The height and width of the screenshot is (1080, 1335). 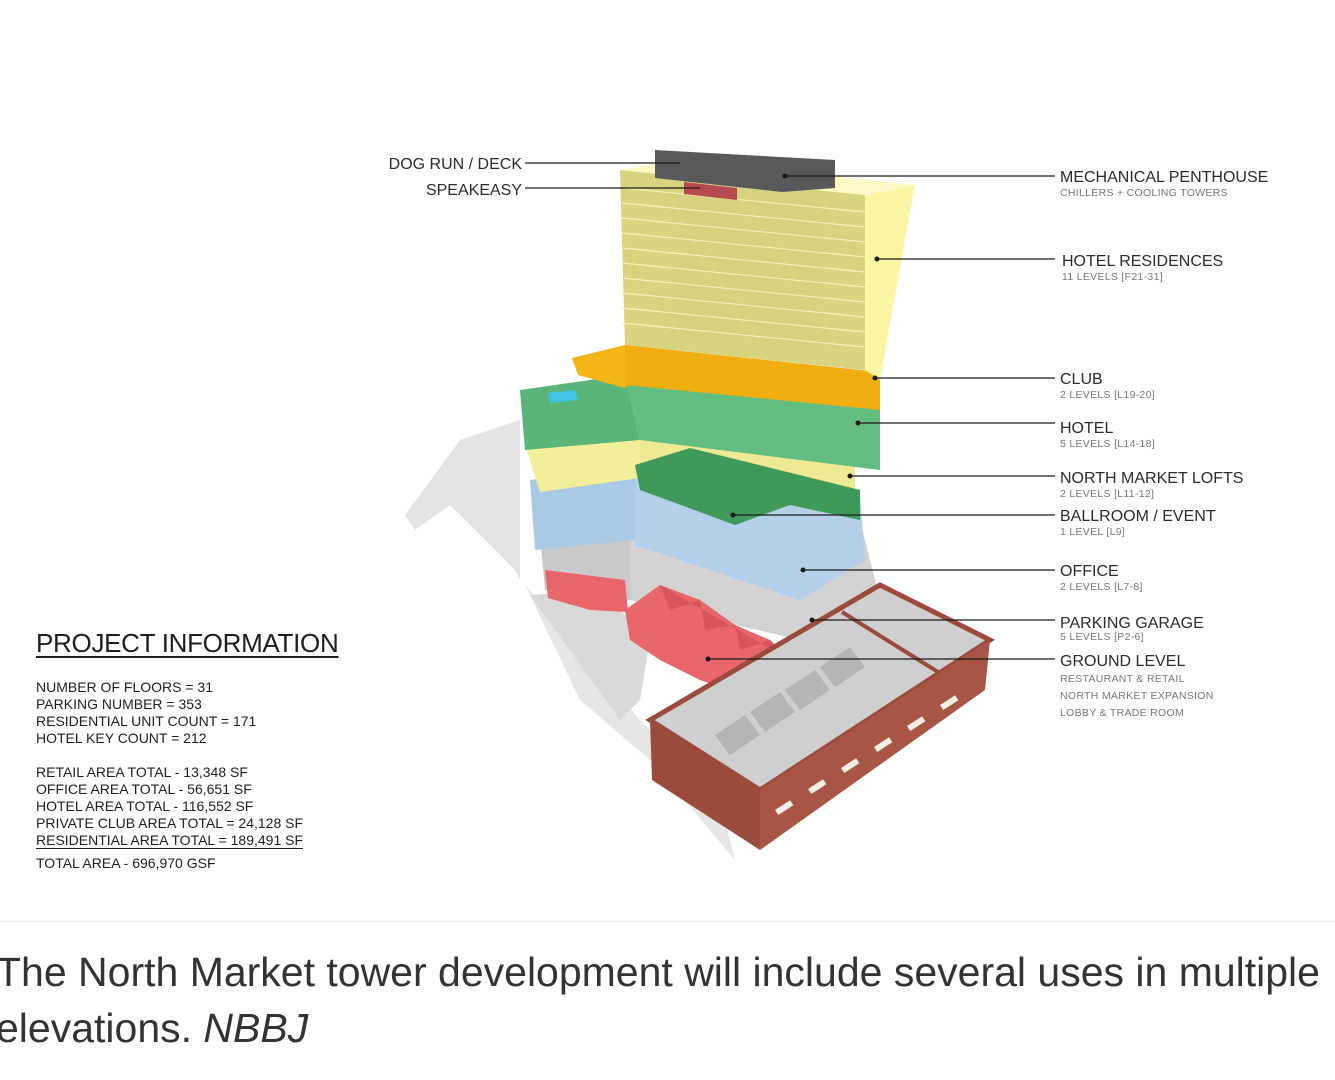 I want to click on sub-ground-level-1: RESTAURANT & RETAIL, so click(x=1122, y=679).